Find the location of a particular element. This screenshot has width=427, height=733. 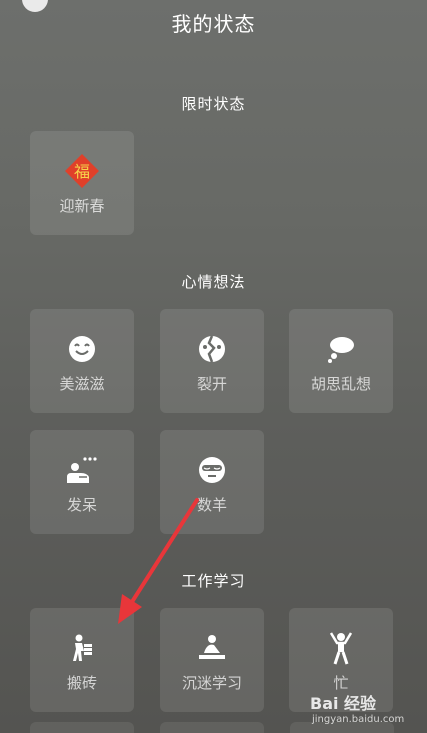

status-label: 美滋滋 is located at coordinates (82, 384).